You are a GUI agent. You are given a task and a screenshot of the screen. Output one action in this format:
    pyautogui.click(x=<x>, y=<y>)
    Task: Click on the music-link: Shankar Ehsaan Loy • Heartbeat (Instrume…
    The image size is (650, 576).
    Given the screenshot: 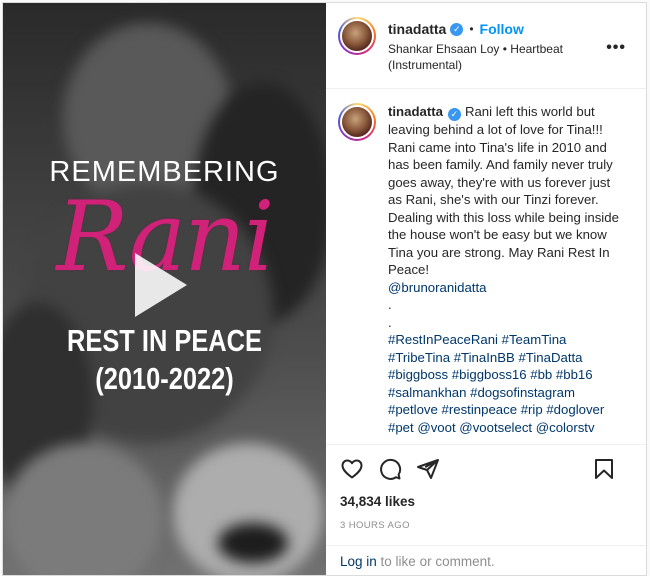 What is the action you would take?
    pyautogui.click(x=483, y=57)
    